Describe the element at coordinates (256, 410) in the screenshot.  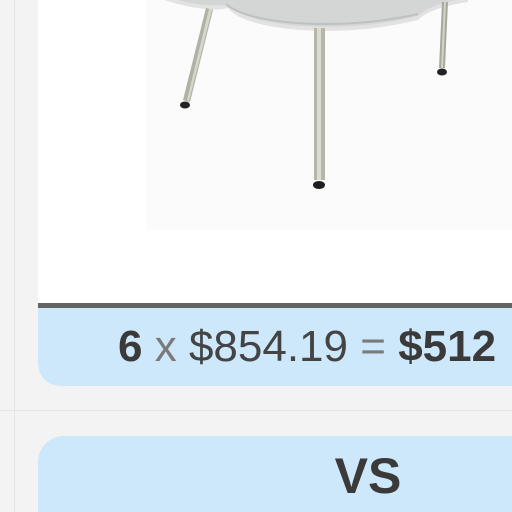
I see `section-divider` at that location.